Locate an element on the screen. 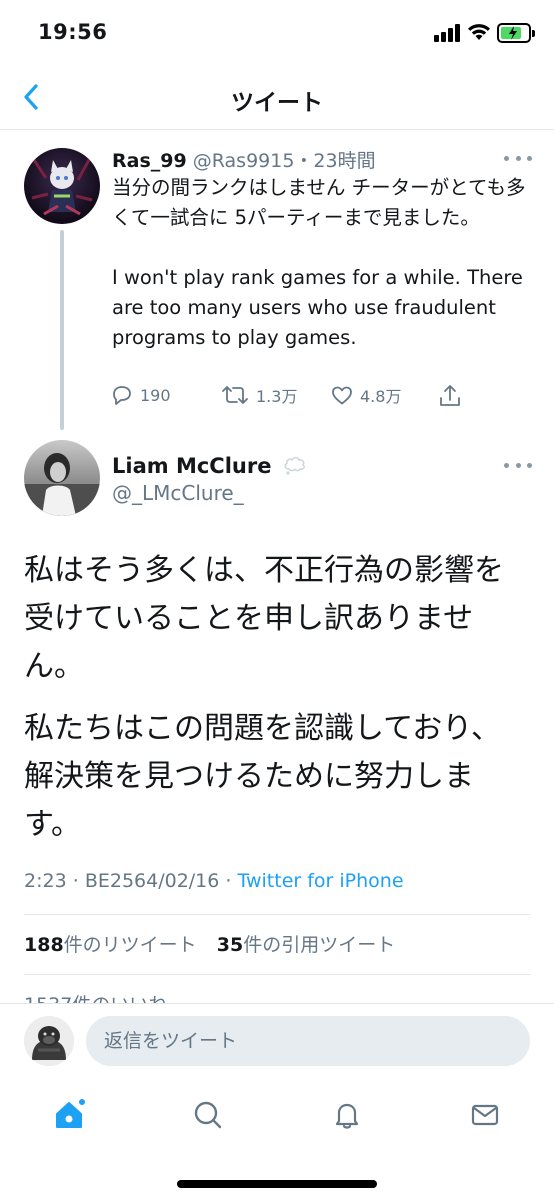 The width and height of the screenshot is (554, 1200). notification-dot is located at coordinates (82, 1102).